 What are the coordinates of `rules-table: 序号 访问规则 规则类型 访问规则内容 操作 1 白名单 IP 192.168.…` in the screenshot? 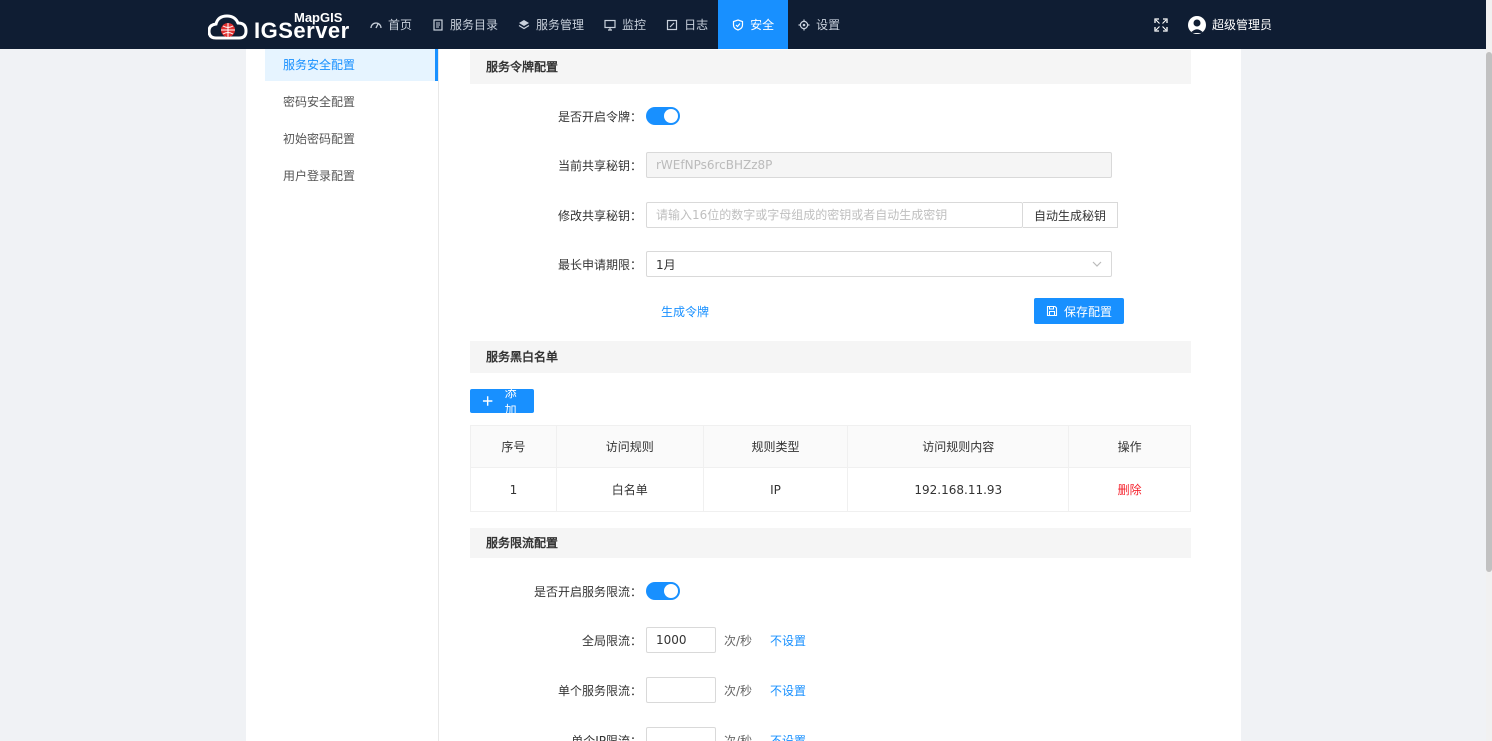 It's located at (830, 468).